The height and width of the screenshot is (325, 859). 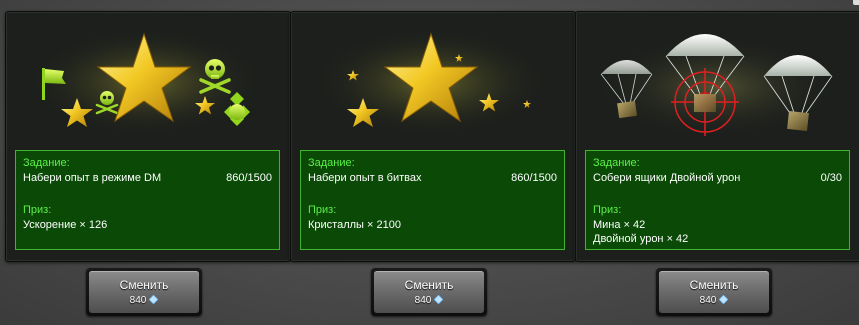 What do you see at coordinates (92, 178) in the screenshot?
I see `task-description: Набери опыт в режиме DM` at bounding box center [92, 178].